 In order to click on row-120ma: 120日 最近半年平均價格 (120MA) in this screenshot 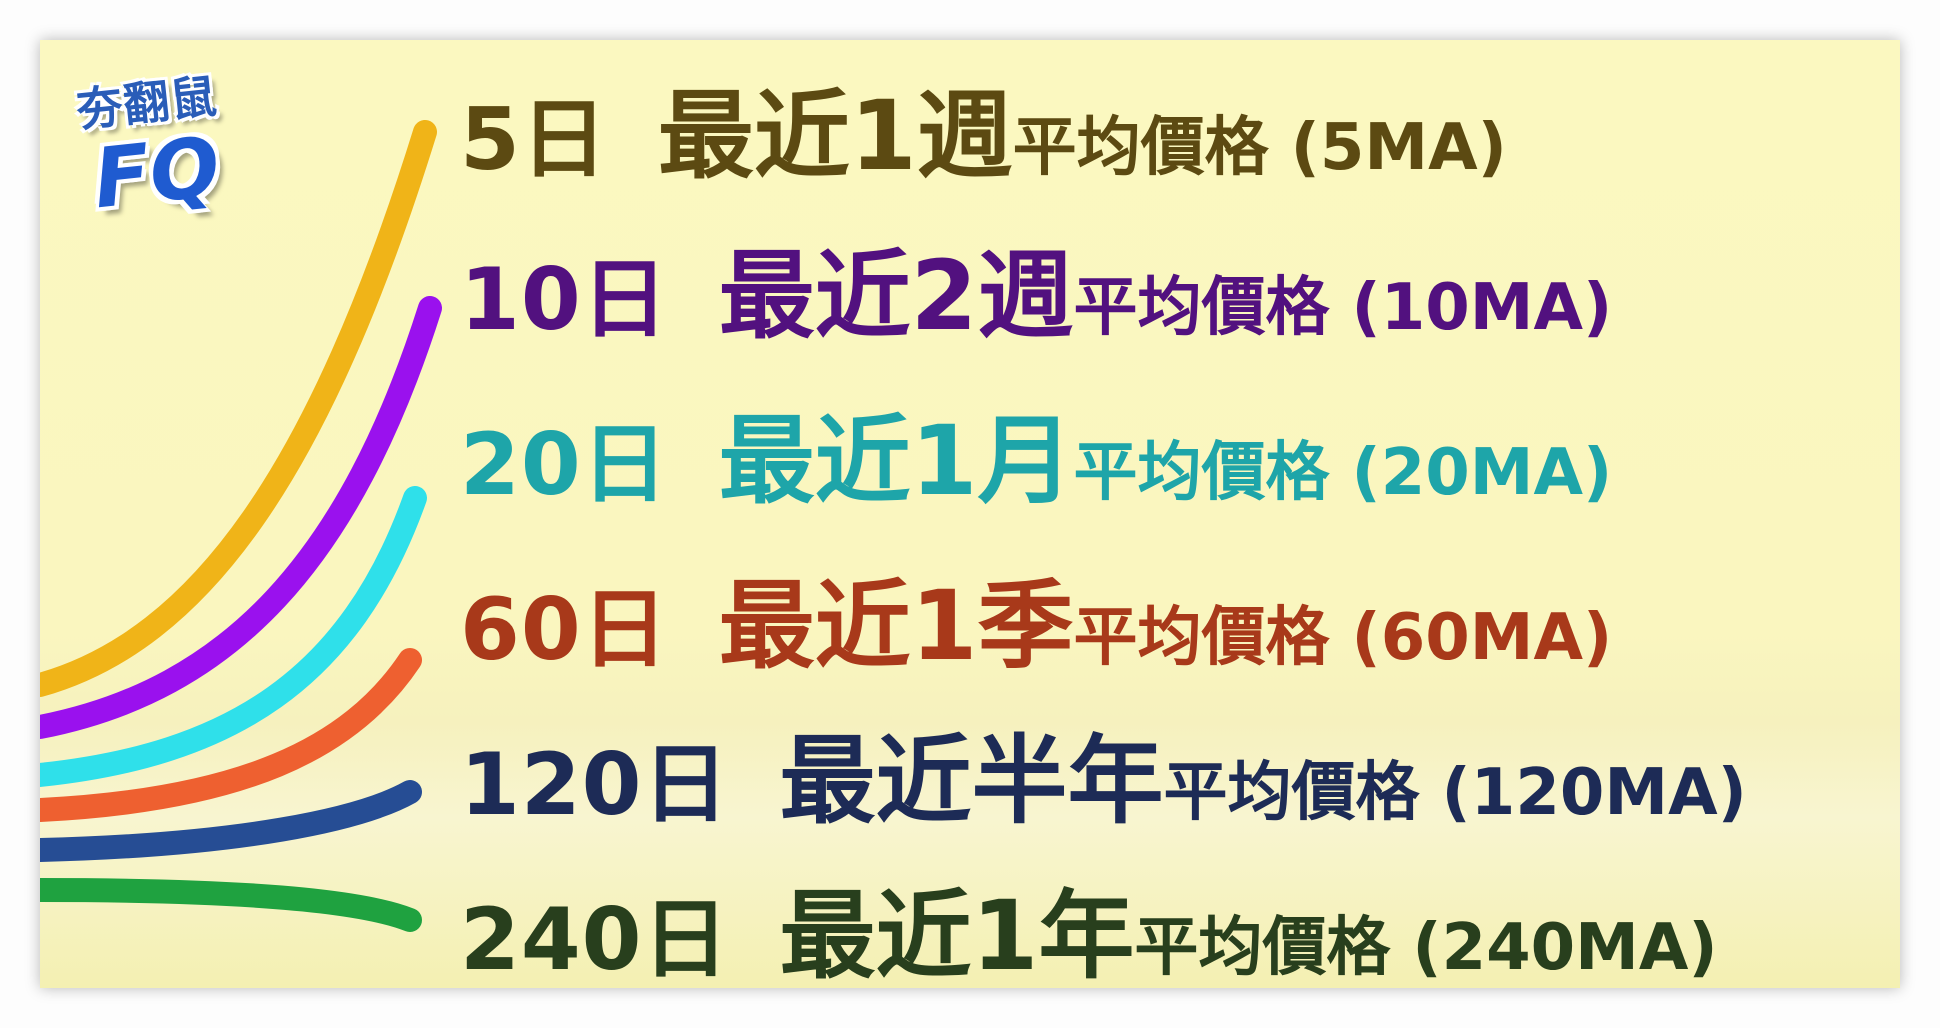, I will do `click(1103, 781)`.